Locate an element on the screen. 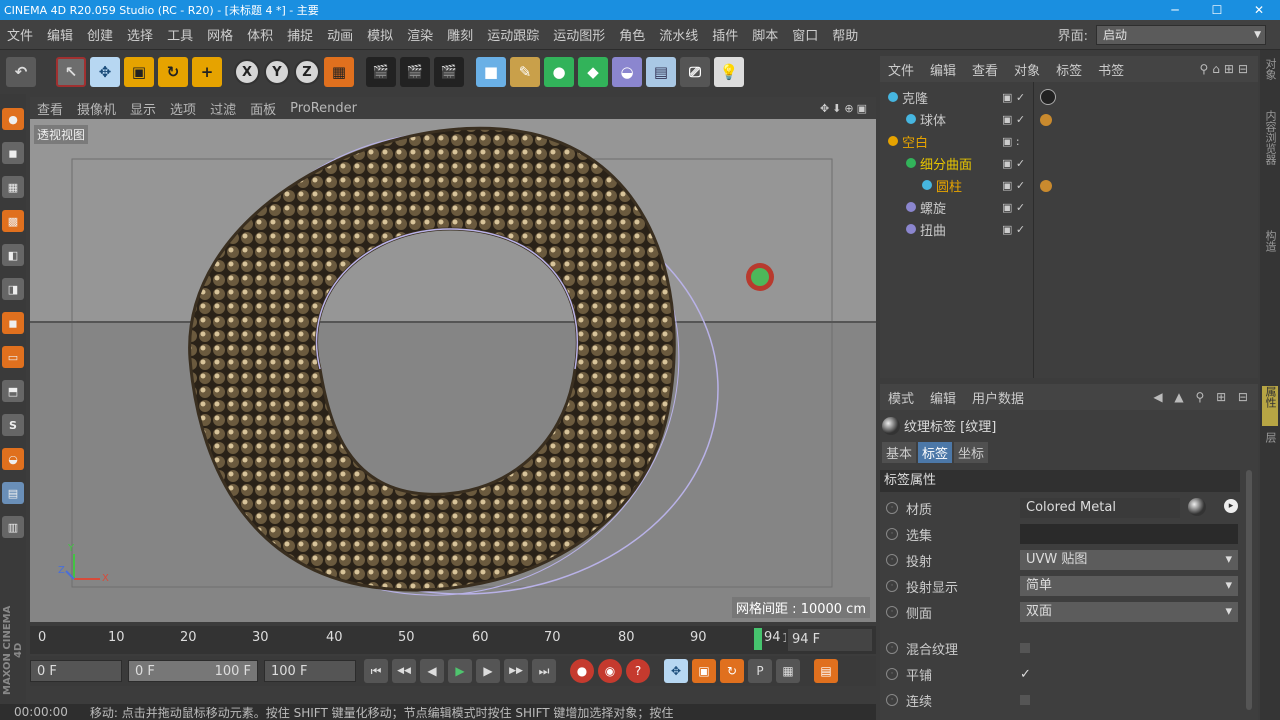 The height and width of the screenshot is (720, 1280). attribute-scrollbar is located at coordinates (1249, 590).